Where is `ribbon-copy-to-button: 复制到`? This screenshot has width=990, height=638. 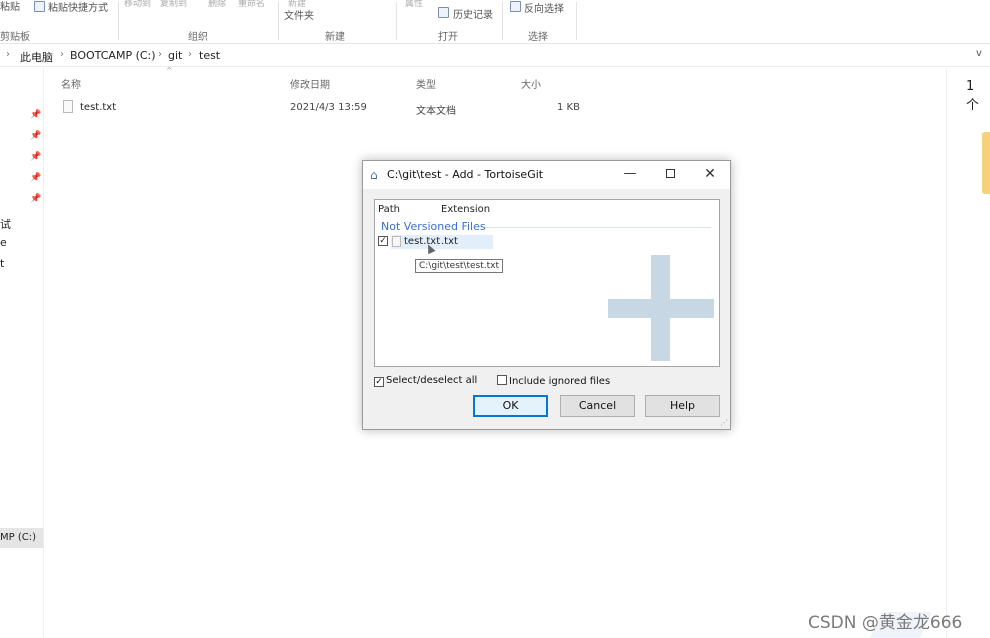
ribbon-copy-to-button: 复制到 is located at coordinates (173, 4).